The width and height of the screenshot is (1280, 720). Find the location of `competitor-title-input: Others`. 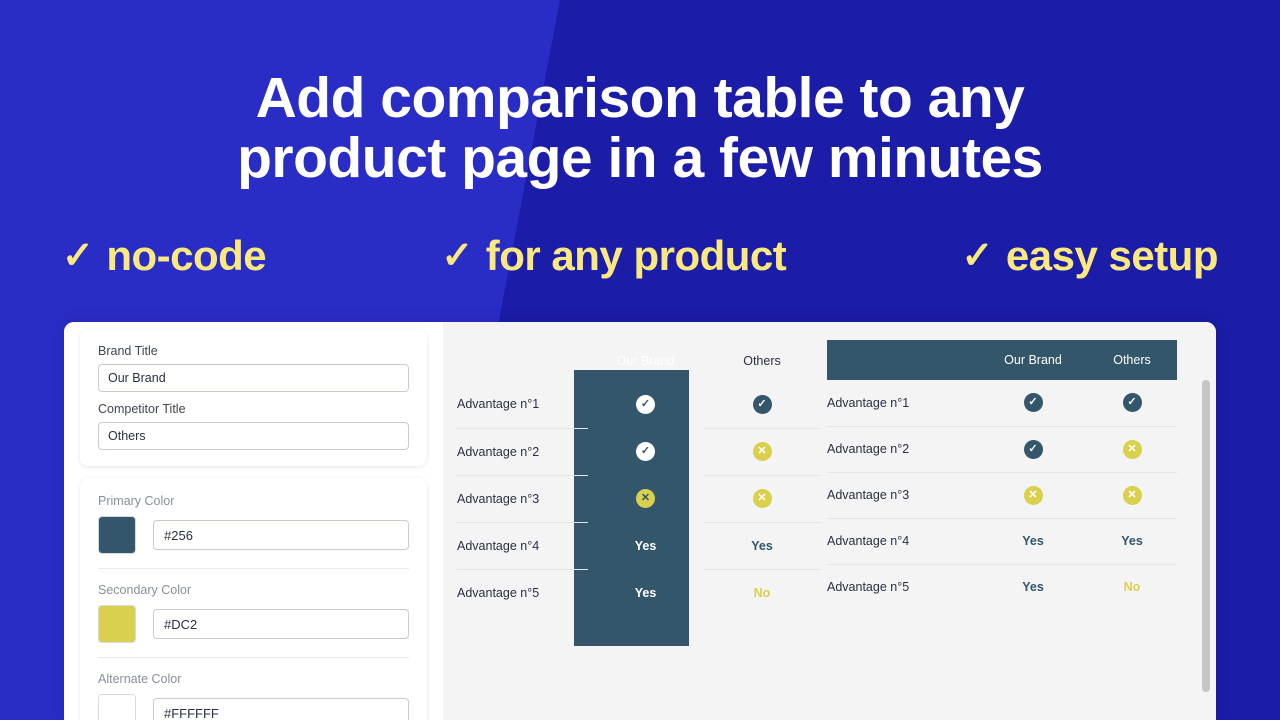

competitor-title-input: Others is located at coordinates (253, 436).